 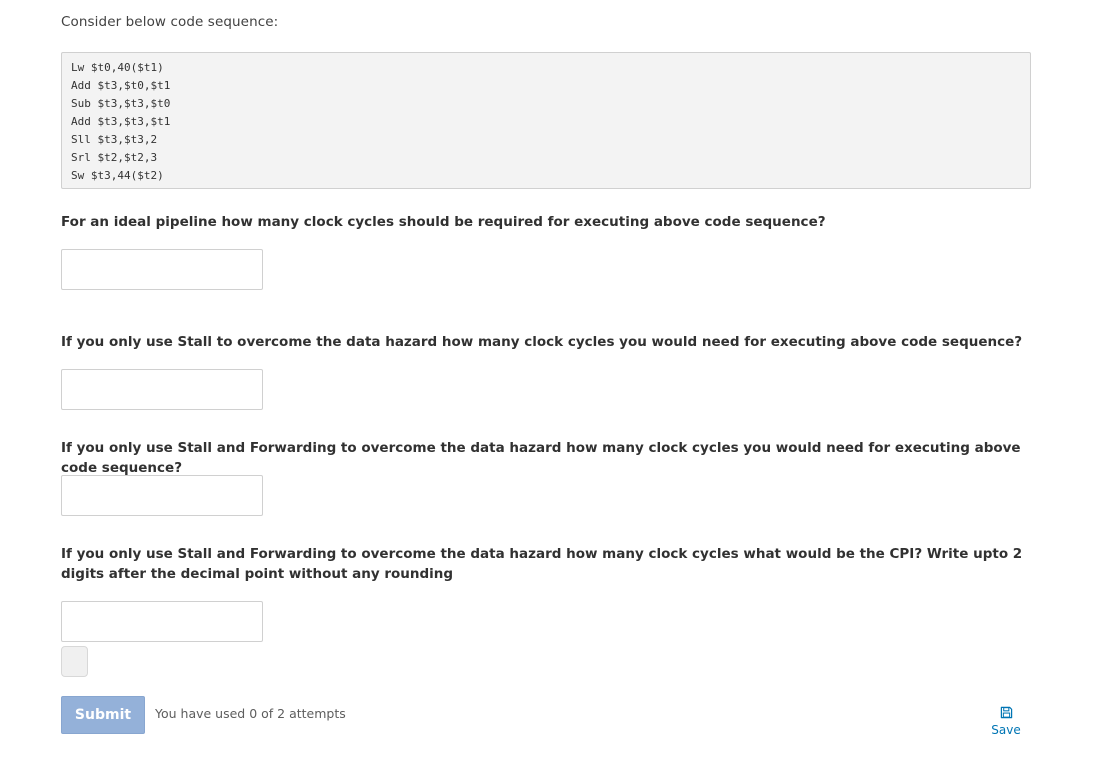 What do you see at coordinates (117, 67) in the screenshot?
I see `code-line: Lw $t0,40($t1)` at bounding box center [117, 67].